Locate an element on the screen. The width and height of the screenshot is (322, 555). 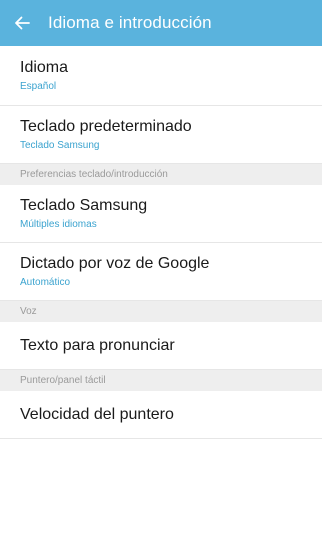
setting-value: Múltiples idiomas is located at coordinates (58, 224).